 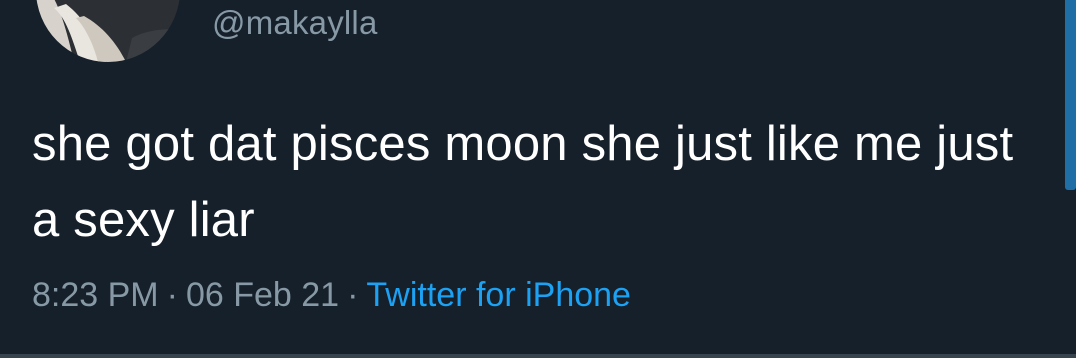 I want to click on tweet-metadata: 8:23 PM · 06 Feb 21 · Twitter for iPhone, so click(x=331, y=295).